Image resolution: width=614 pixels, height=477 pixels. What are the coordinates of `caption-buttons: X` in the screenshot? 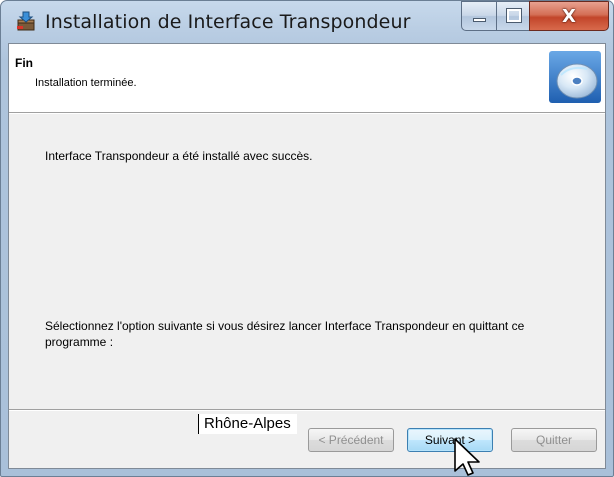 It's located at (535, 16).